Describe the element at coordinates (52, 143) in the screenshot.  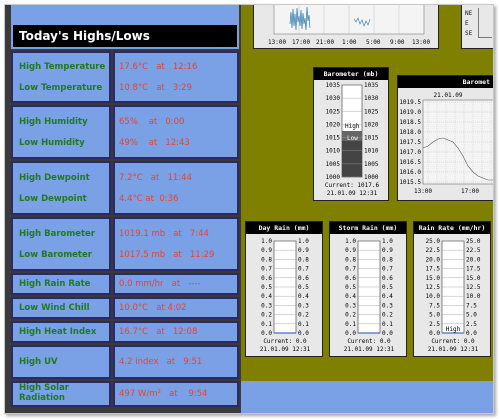
I see `low-humidity-label: Low Humidity` at that location.